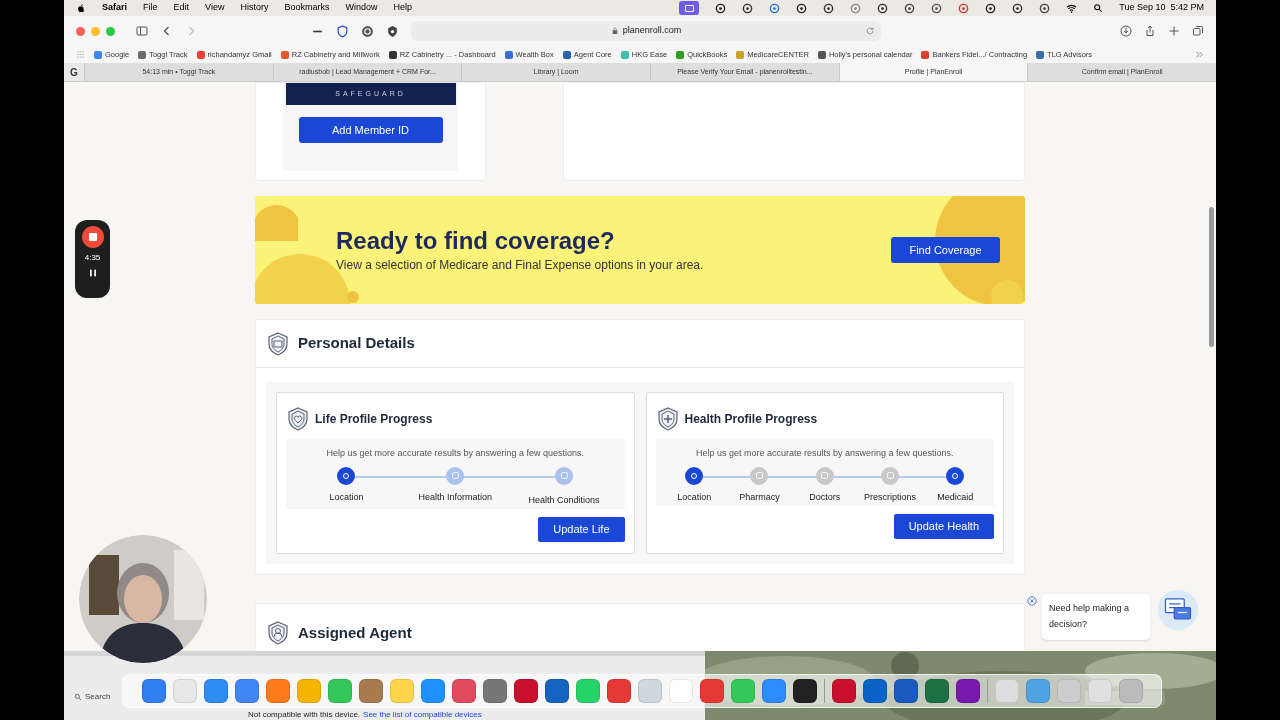  Describe the element at coordinates (370, 130) in the screenshot. I see `add-member-id-button: Add Member ID` at that location.